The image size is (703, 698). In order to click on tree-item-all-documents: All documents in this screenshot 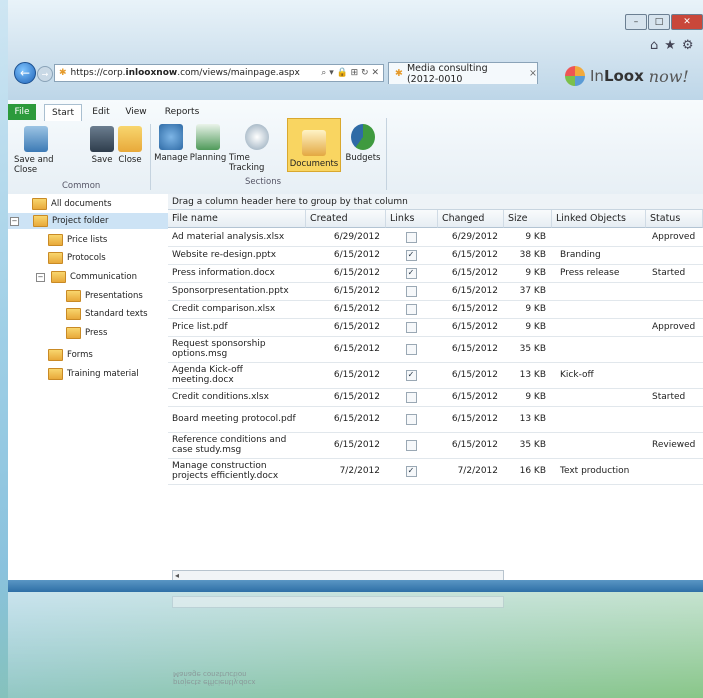, I will do `click(72, 204)`.